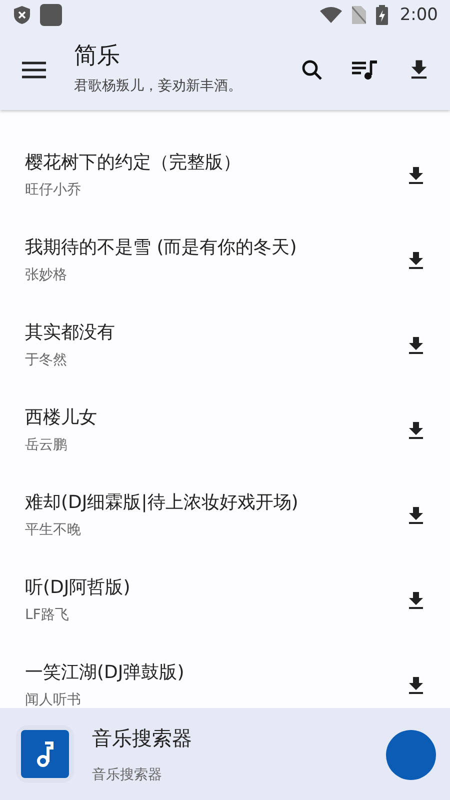 The height and width of the screenshot is (800, 450). Describe the element at coordinates (46, 360) in the screenshot. I see `song-artist: 于冬然` at that location.